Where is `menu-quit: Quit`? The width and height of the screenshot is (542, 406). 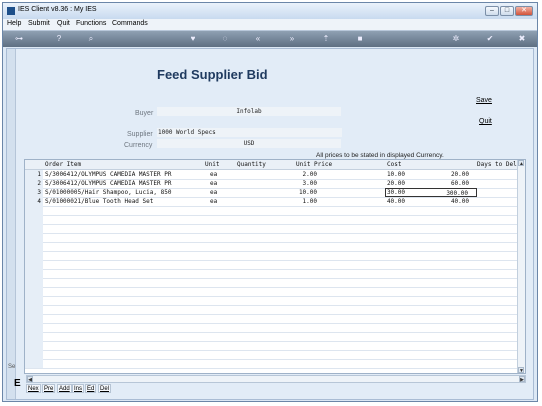 menu-quit: Quit is located at coordinates (63, 23).